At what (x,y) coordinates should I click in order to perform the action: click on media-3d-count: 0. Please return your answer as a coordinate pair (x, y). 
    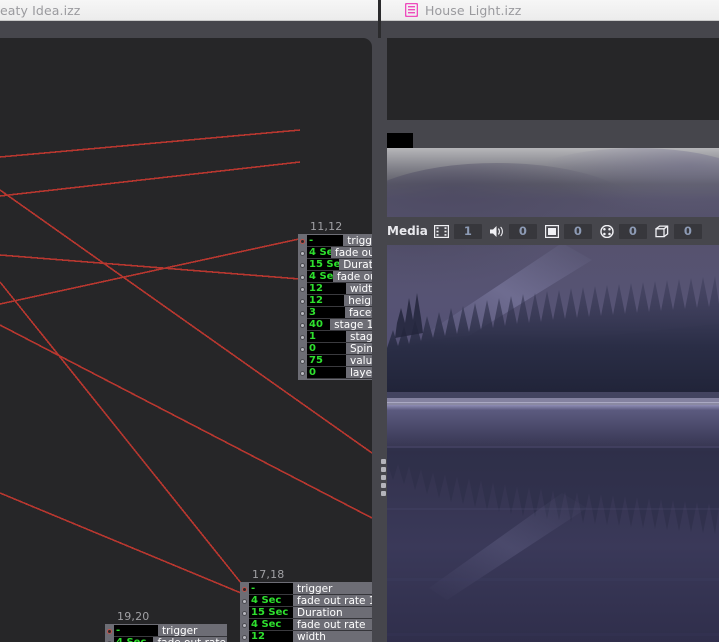
    Looking at the image, I should click on (687, 231).